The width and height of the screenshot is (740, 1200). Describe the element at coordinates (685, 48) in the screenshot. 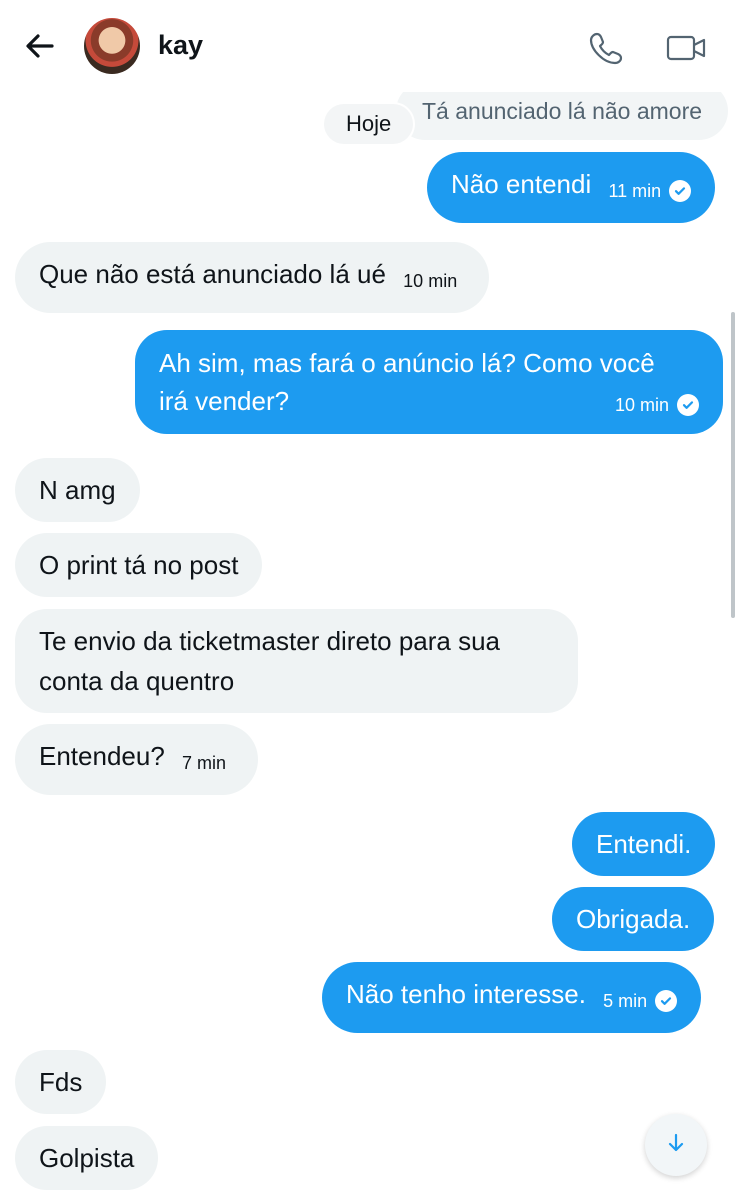

I see `video-camera-icon` at that location.